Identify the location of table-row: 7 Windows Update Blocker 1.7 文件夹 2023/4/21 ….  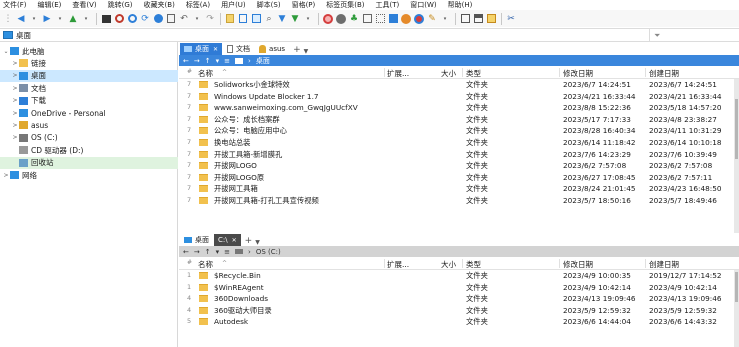
(459, 97).